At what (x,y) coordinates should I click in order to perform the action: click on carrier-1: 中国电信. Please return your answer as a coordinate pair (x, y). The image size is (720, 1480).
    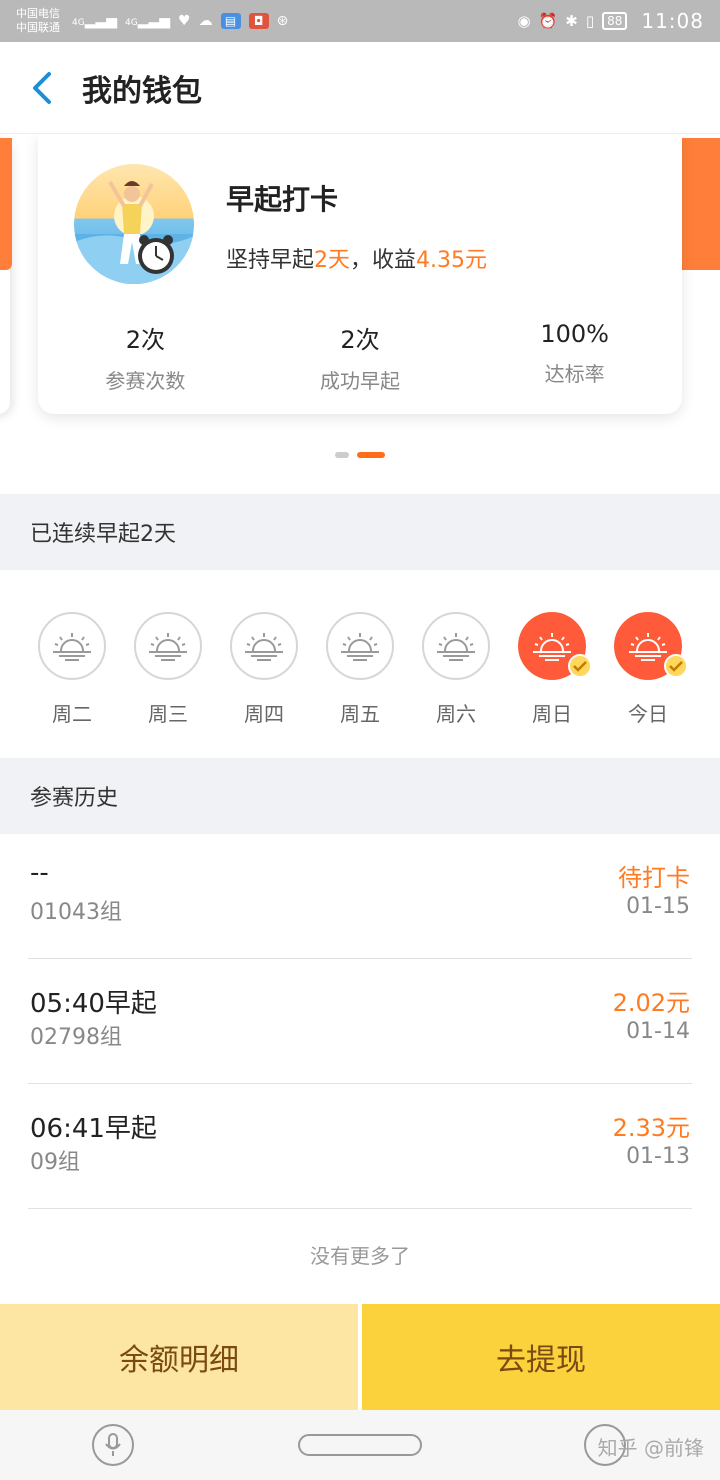
    Looking at the image, I should click on (38, 13).